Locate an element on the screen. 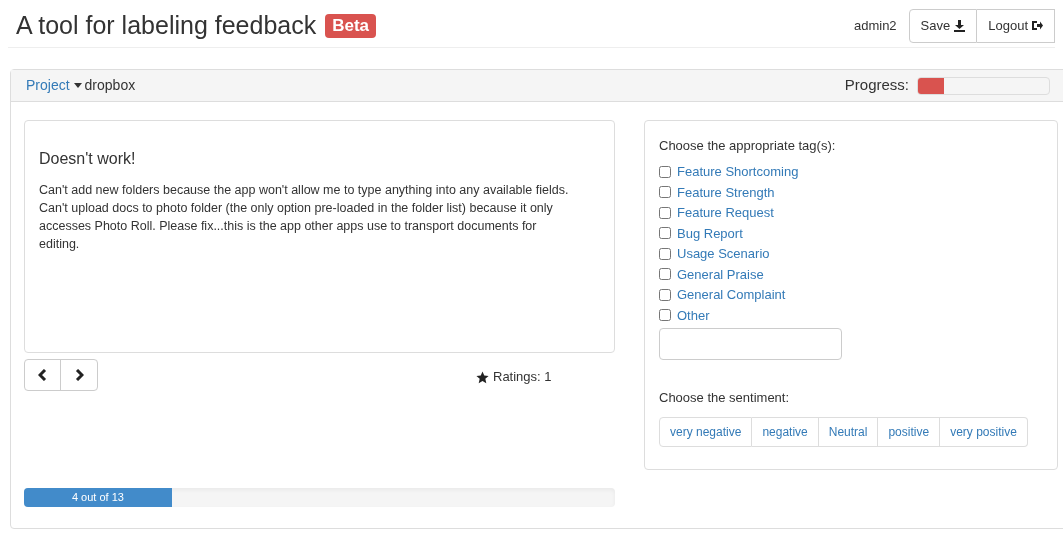 The width and height of the screenshot is (1063, 537). feedback-title: Doesn't work! is located at coordinates (88, 159).